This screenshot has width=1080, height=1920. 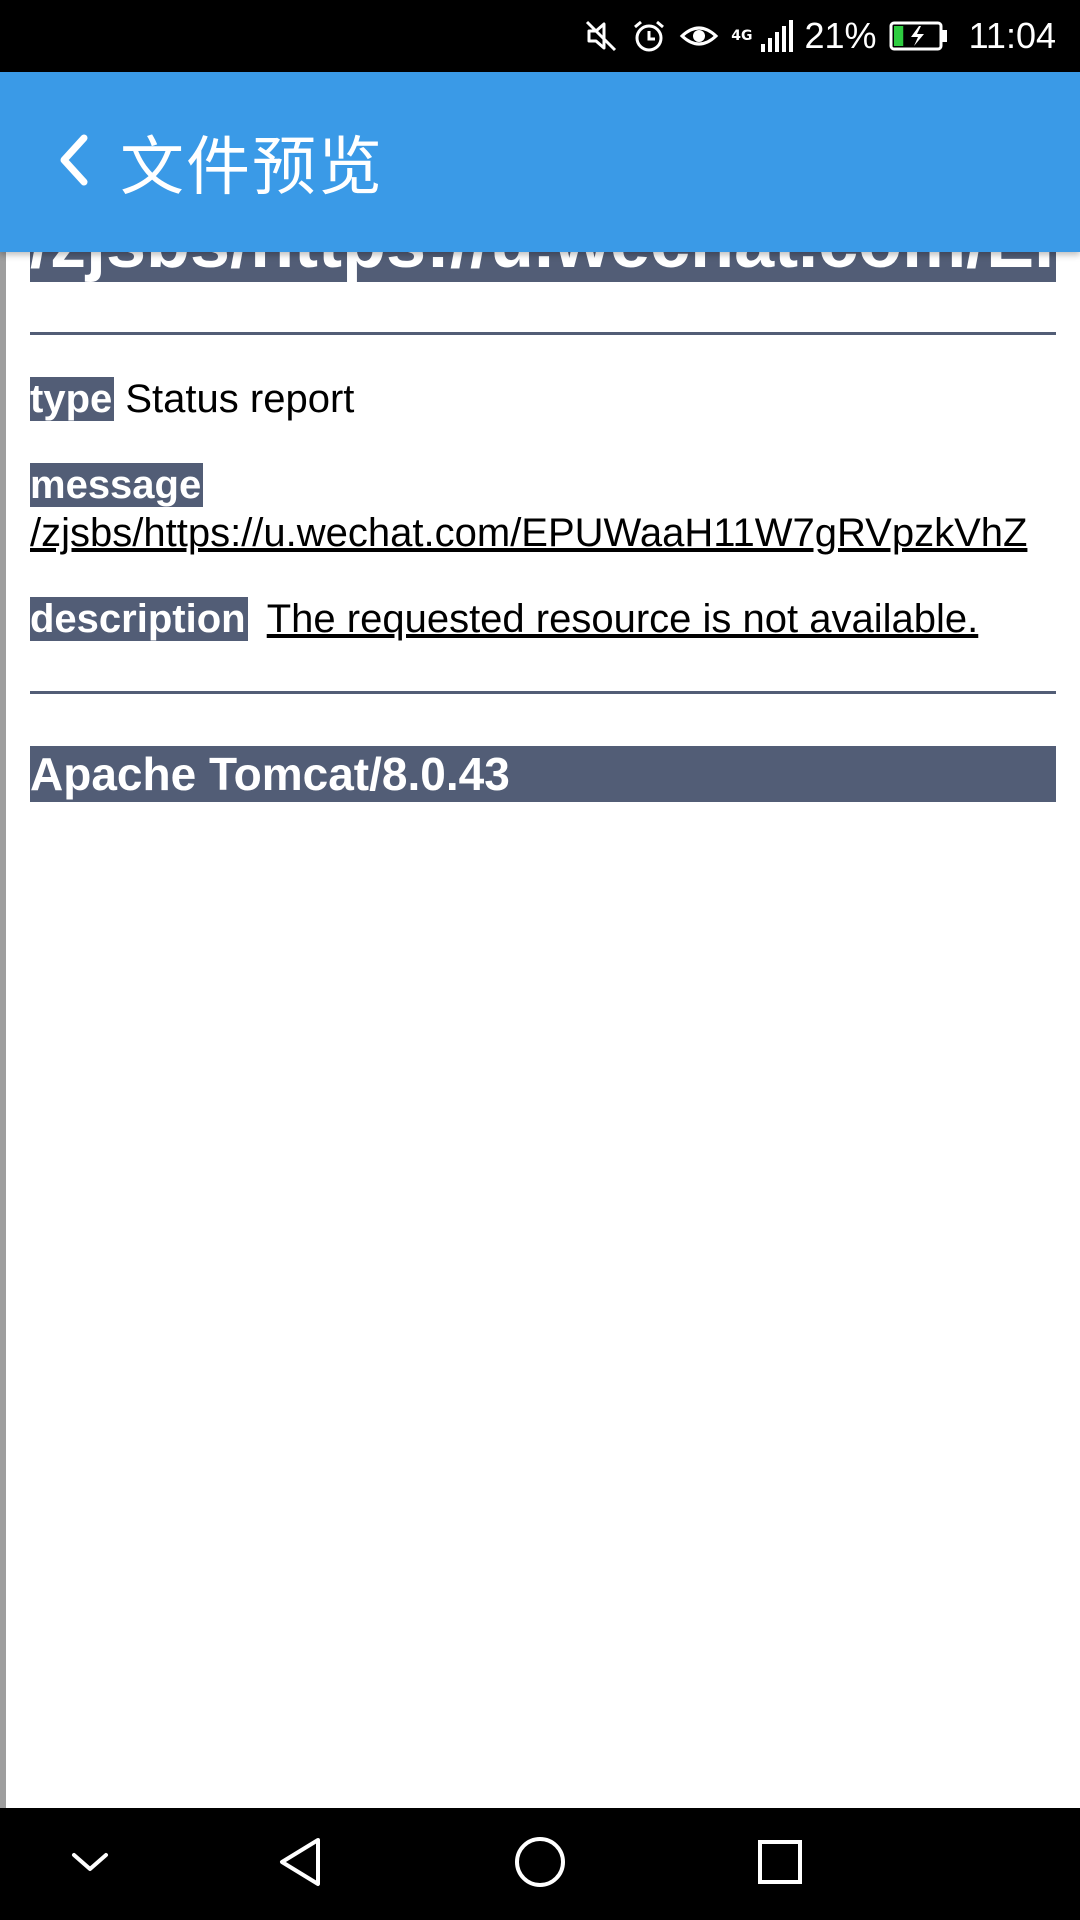 What do you see at coordinates (622, 619) in the screenshot?
I see `description-value: The requested resource is not available.` at bounding box center [622, 619].